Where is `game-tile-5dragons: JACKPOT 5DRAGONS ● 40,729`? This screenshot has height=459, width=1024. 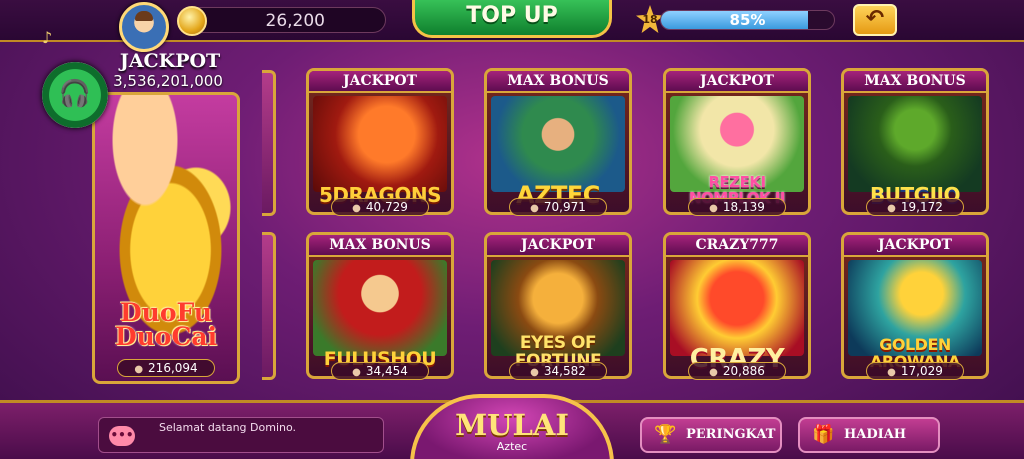 game-tile-5dragons: JACKPOT 5DRAGONS ● 40,729 is located at coordinates (380, 142).